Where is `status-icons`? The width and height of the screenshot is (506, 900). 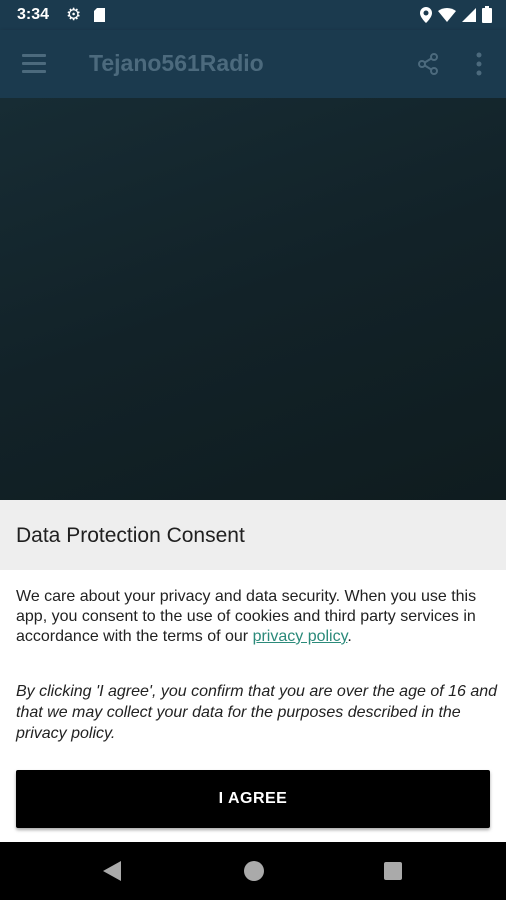 status-icons is located at coordinates (456, 14).